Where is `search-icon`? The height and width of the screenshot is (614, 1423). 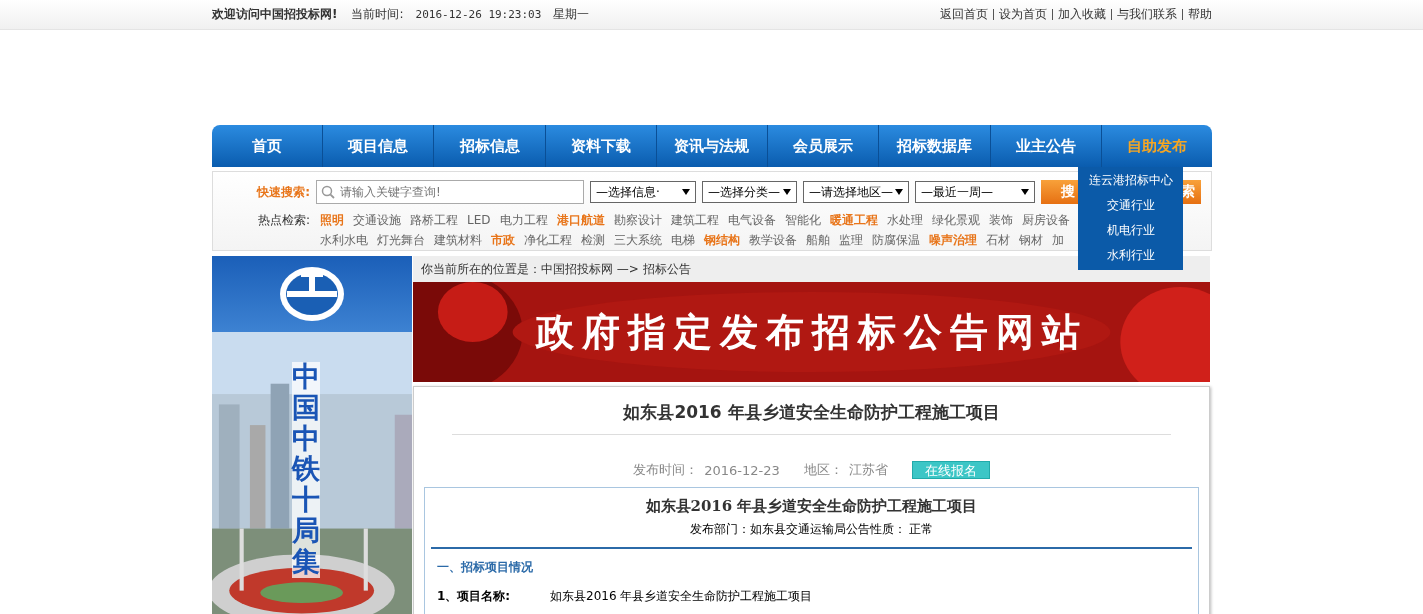 search-icon is located at coordinates (328, 192).